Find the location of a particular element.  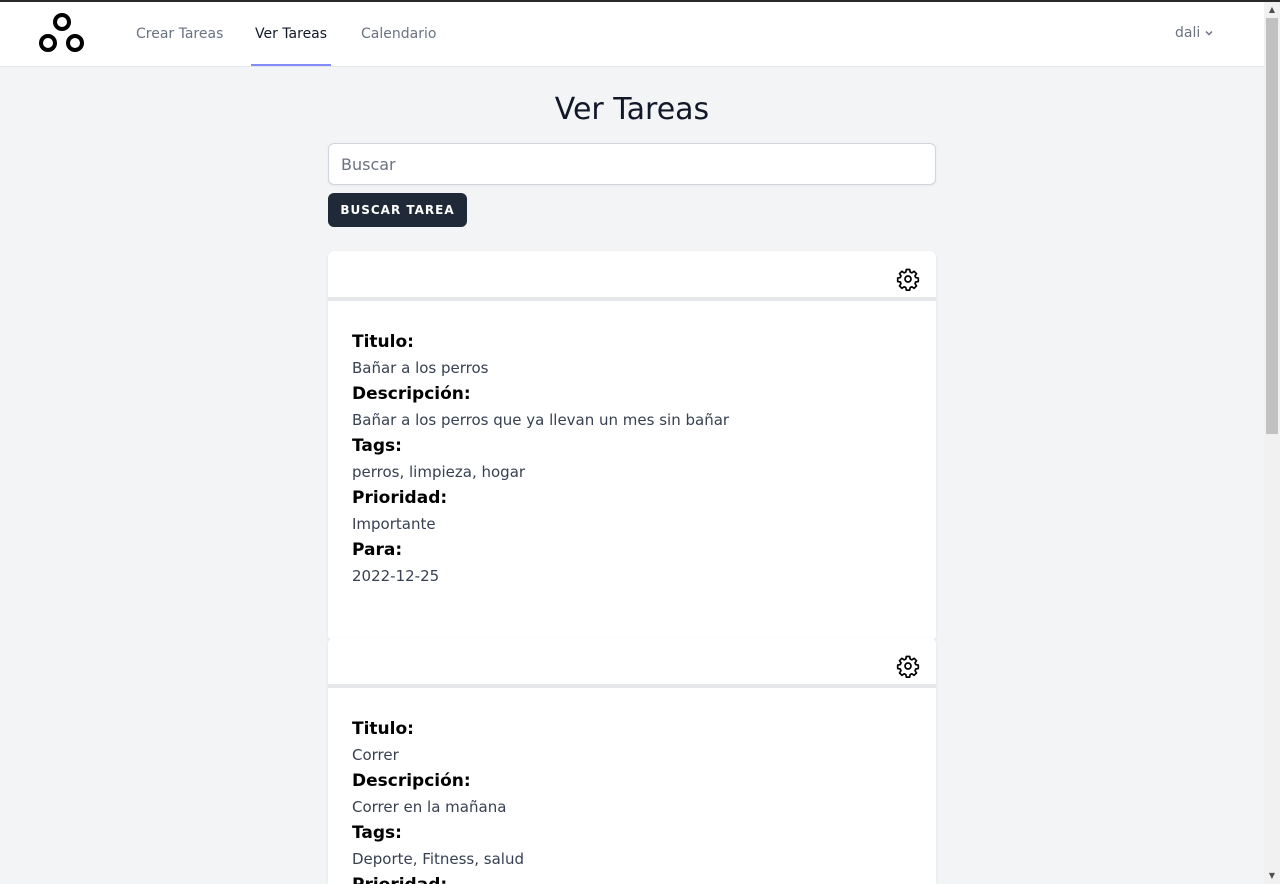

tags-value: perros, limpieza, hogar is located at coordinates (439, 472).